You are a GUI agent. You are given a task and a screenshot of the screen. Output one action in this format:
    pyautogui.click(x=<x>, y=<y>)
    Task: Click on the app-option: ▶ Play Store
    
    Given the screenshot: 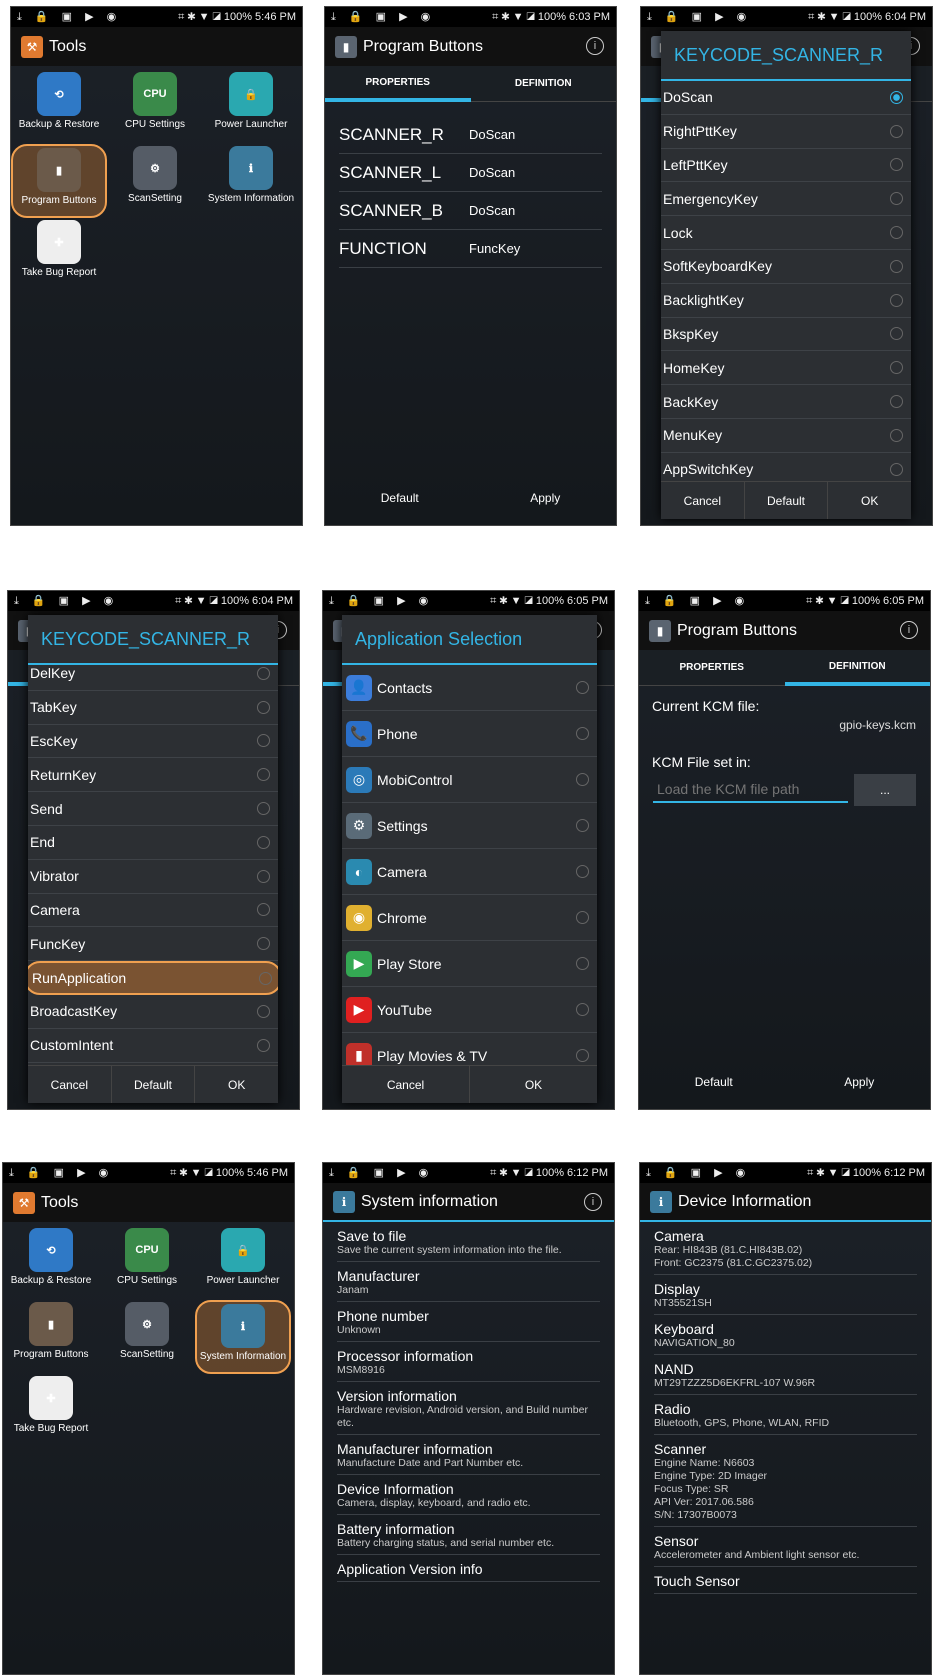 What is the action you would take?
    pyautogui.click(x=469, y=964)
    